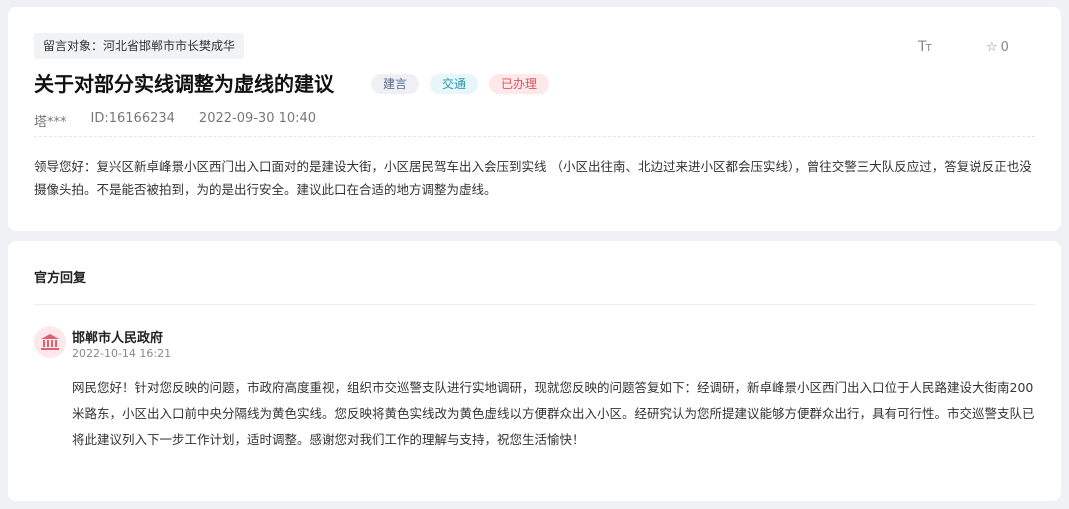 This screenshot has width=1069, height=509. Describe the element at coordinates (60, 278) in the screenshot. I see `reply-section-title: 官方回复` at that location.